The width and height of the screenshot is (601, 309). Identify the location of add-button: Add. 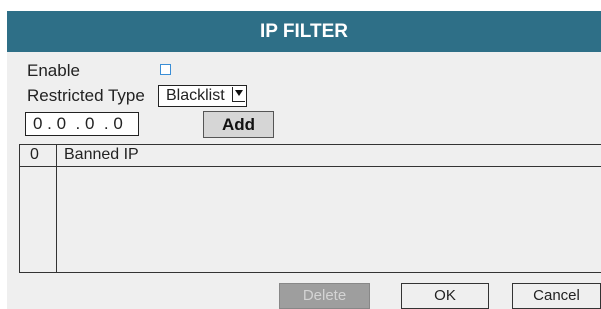
(238, 124).